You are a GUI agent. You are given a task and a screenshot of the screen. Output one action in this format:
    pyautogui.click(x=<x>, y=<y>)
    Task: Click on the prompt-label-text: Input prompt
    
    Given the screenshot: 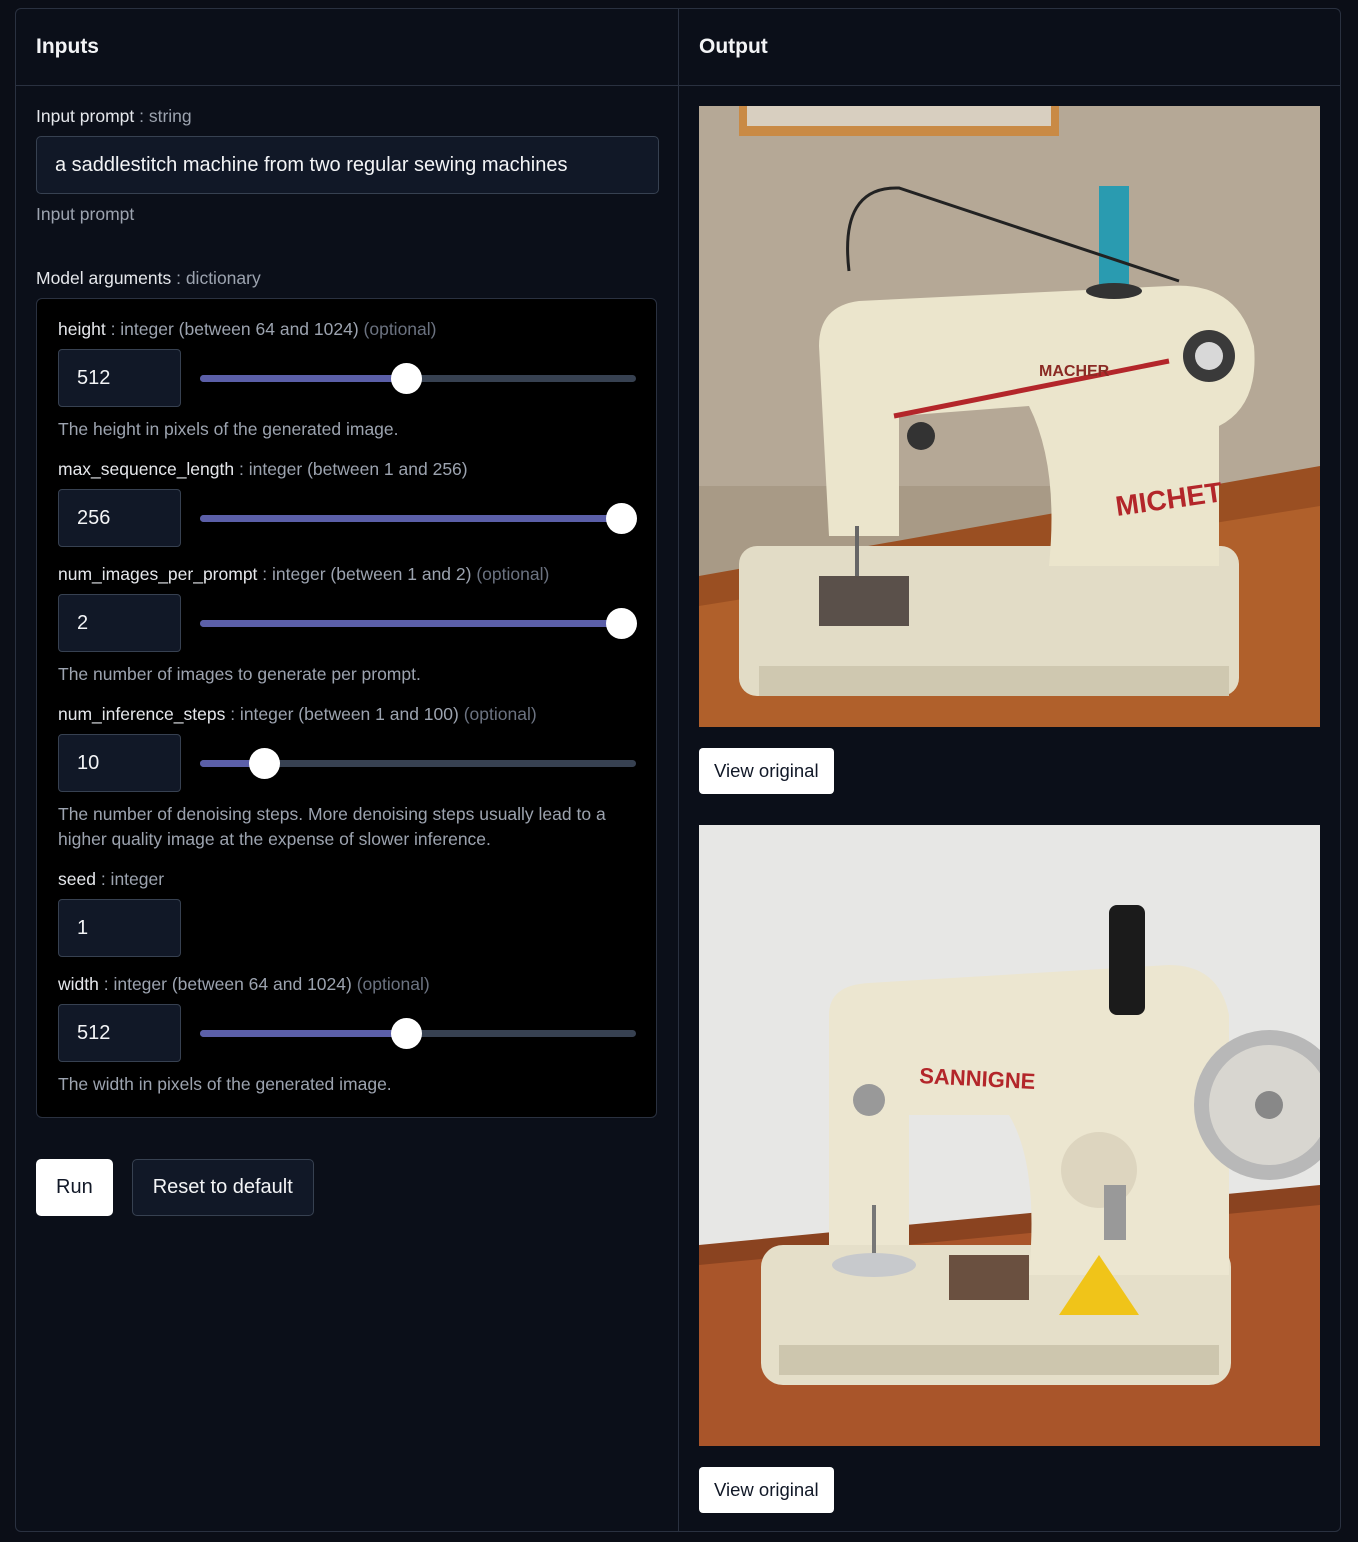 What is the action you would take?
    pyautogui.click(x=85, y=116)
    